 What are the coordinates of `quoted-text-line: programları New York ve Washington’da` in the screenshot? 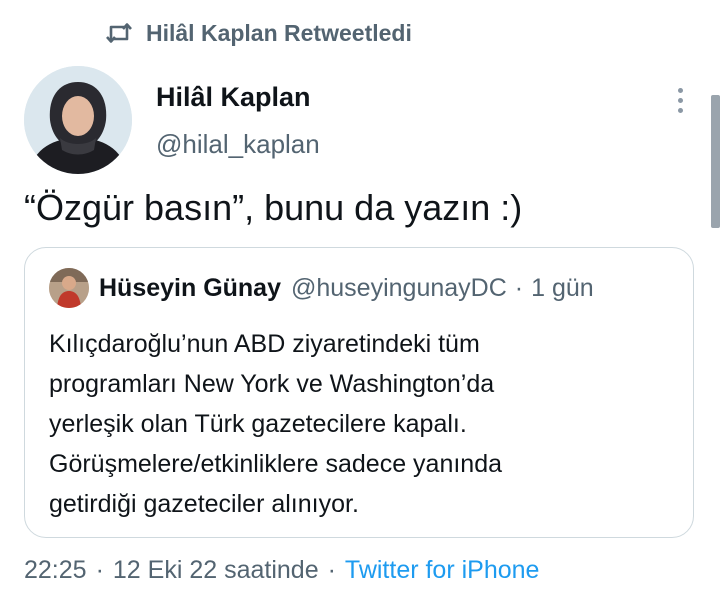 It's located at (272, 384).